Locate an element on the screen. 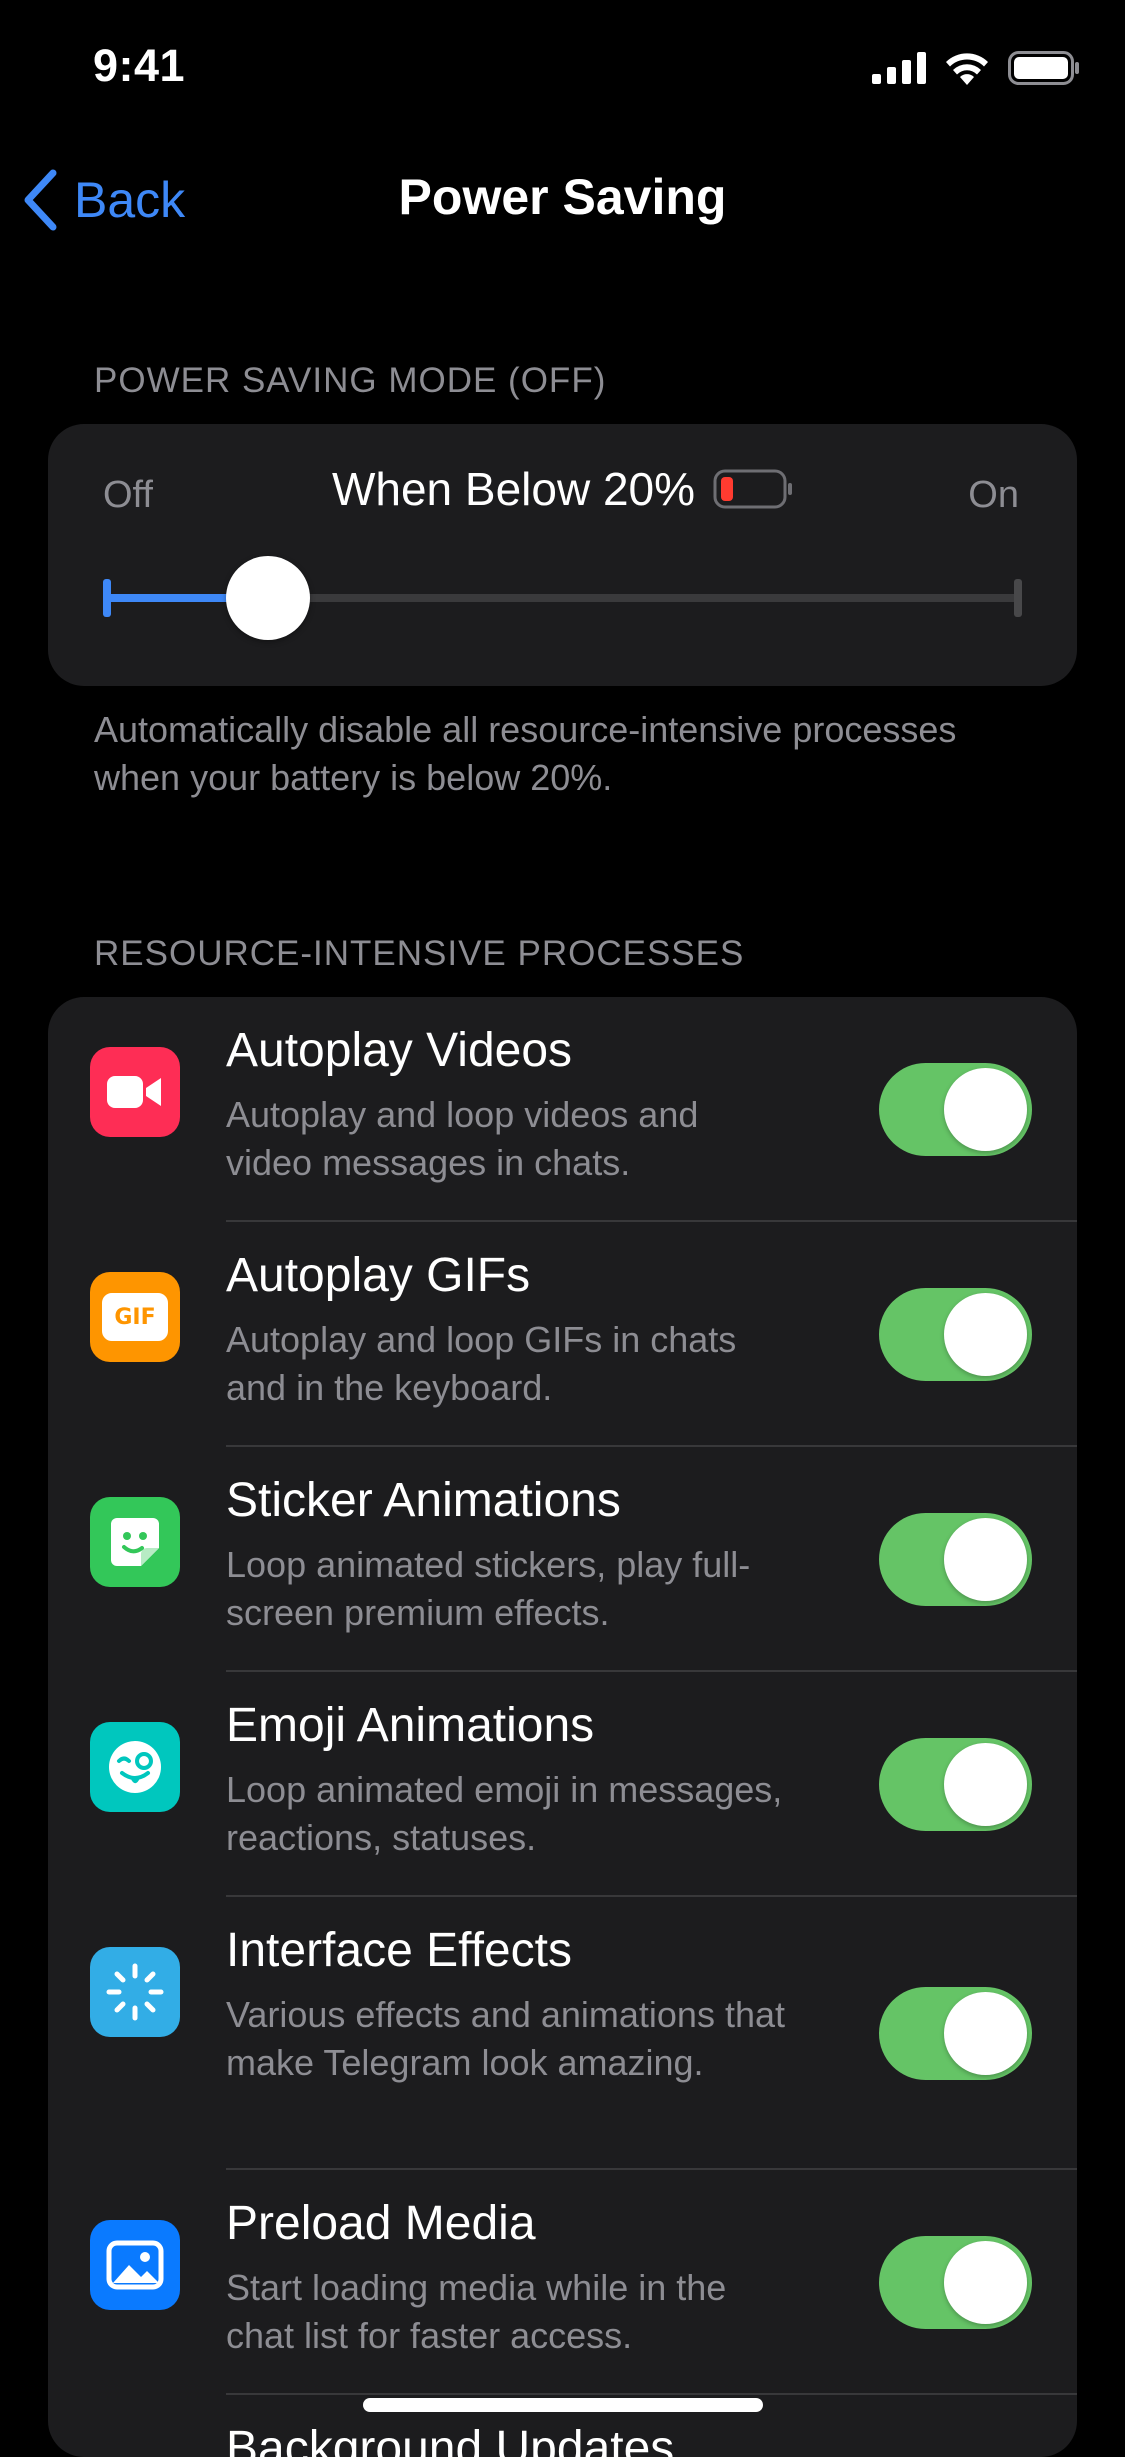 The image size is (1125, 2457). interface-effects-icon-tile is located at coordinates (135, 1992).